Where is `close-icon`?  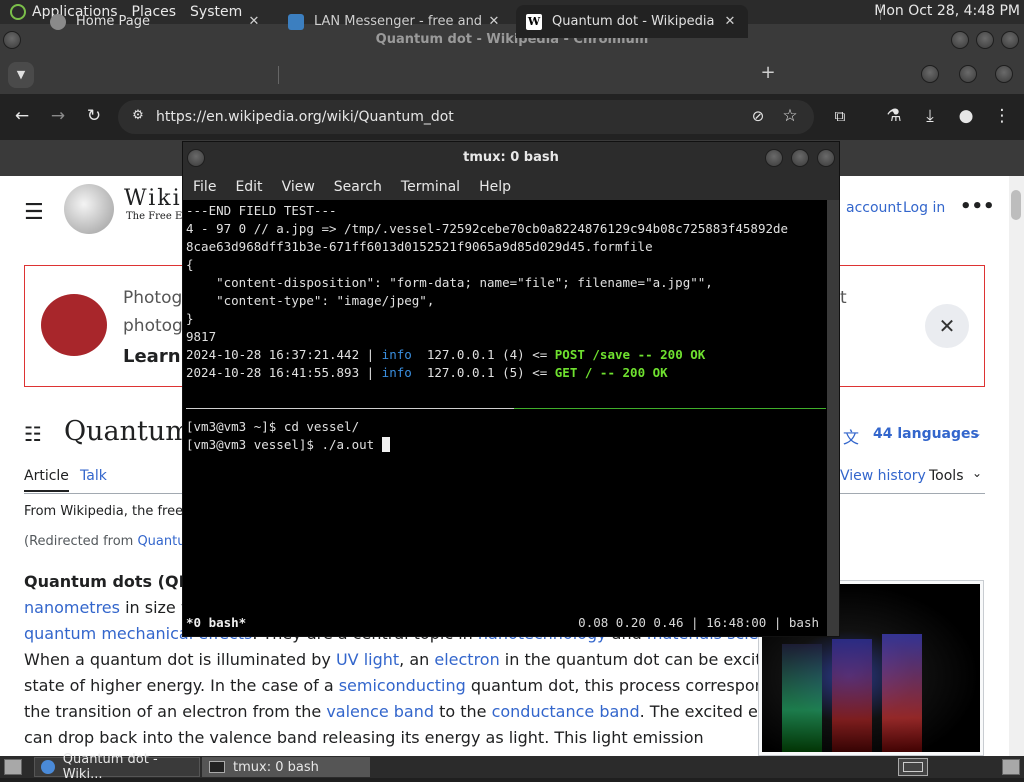
close-icon is located at coordinates (1010, 40).